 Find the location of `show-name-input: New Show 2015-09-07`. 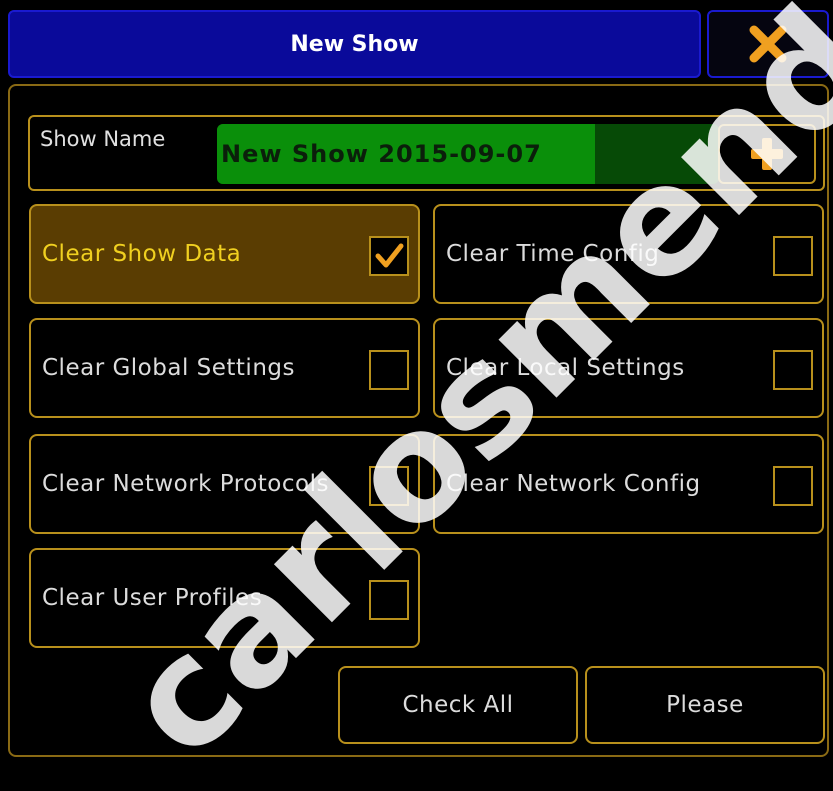

show-name-input: New Show 2015-09-07 is located at coordinates (468, 154).